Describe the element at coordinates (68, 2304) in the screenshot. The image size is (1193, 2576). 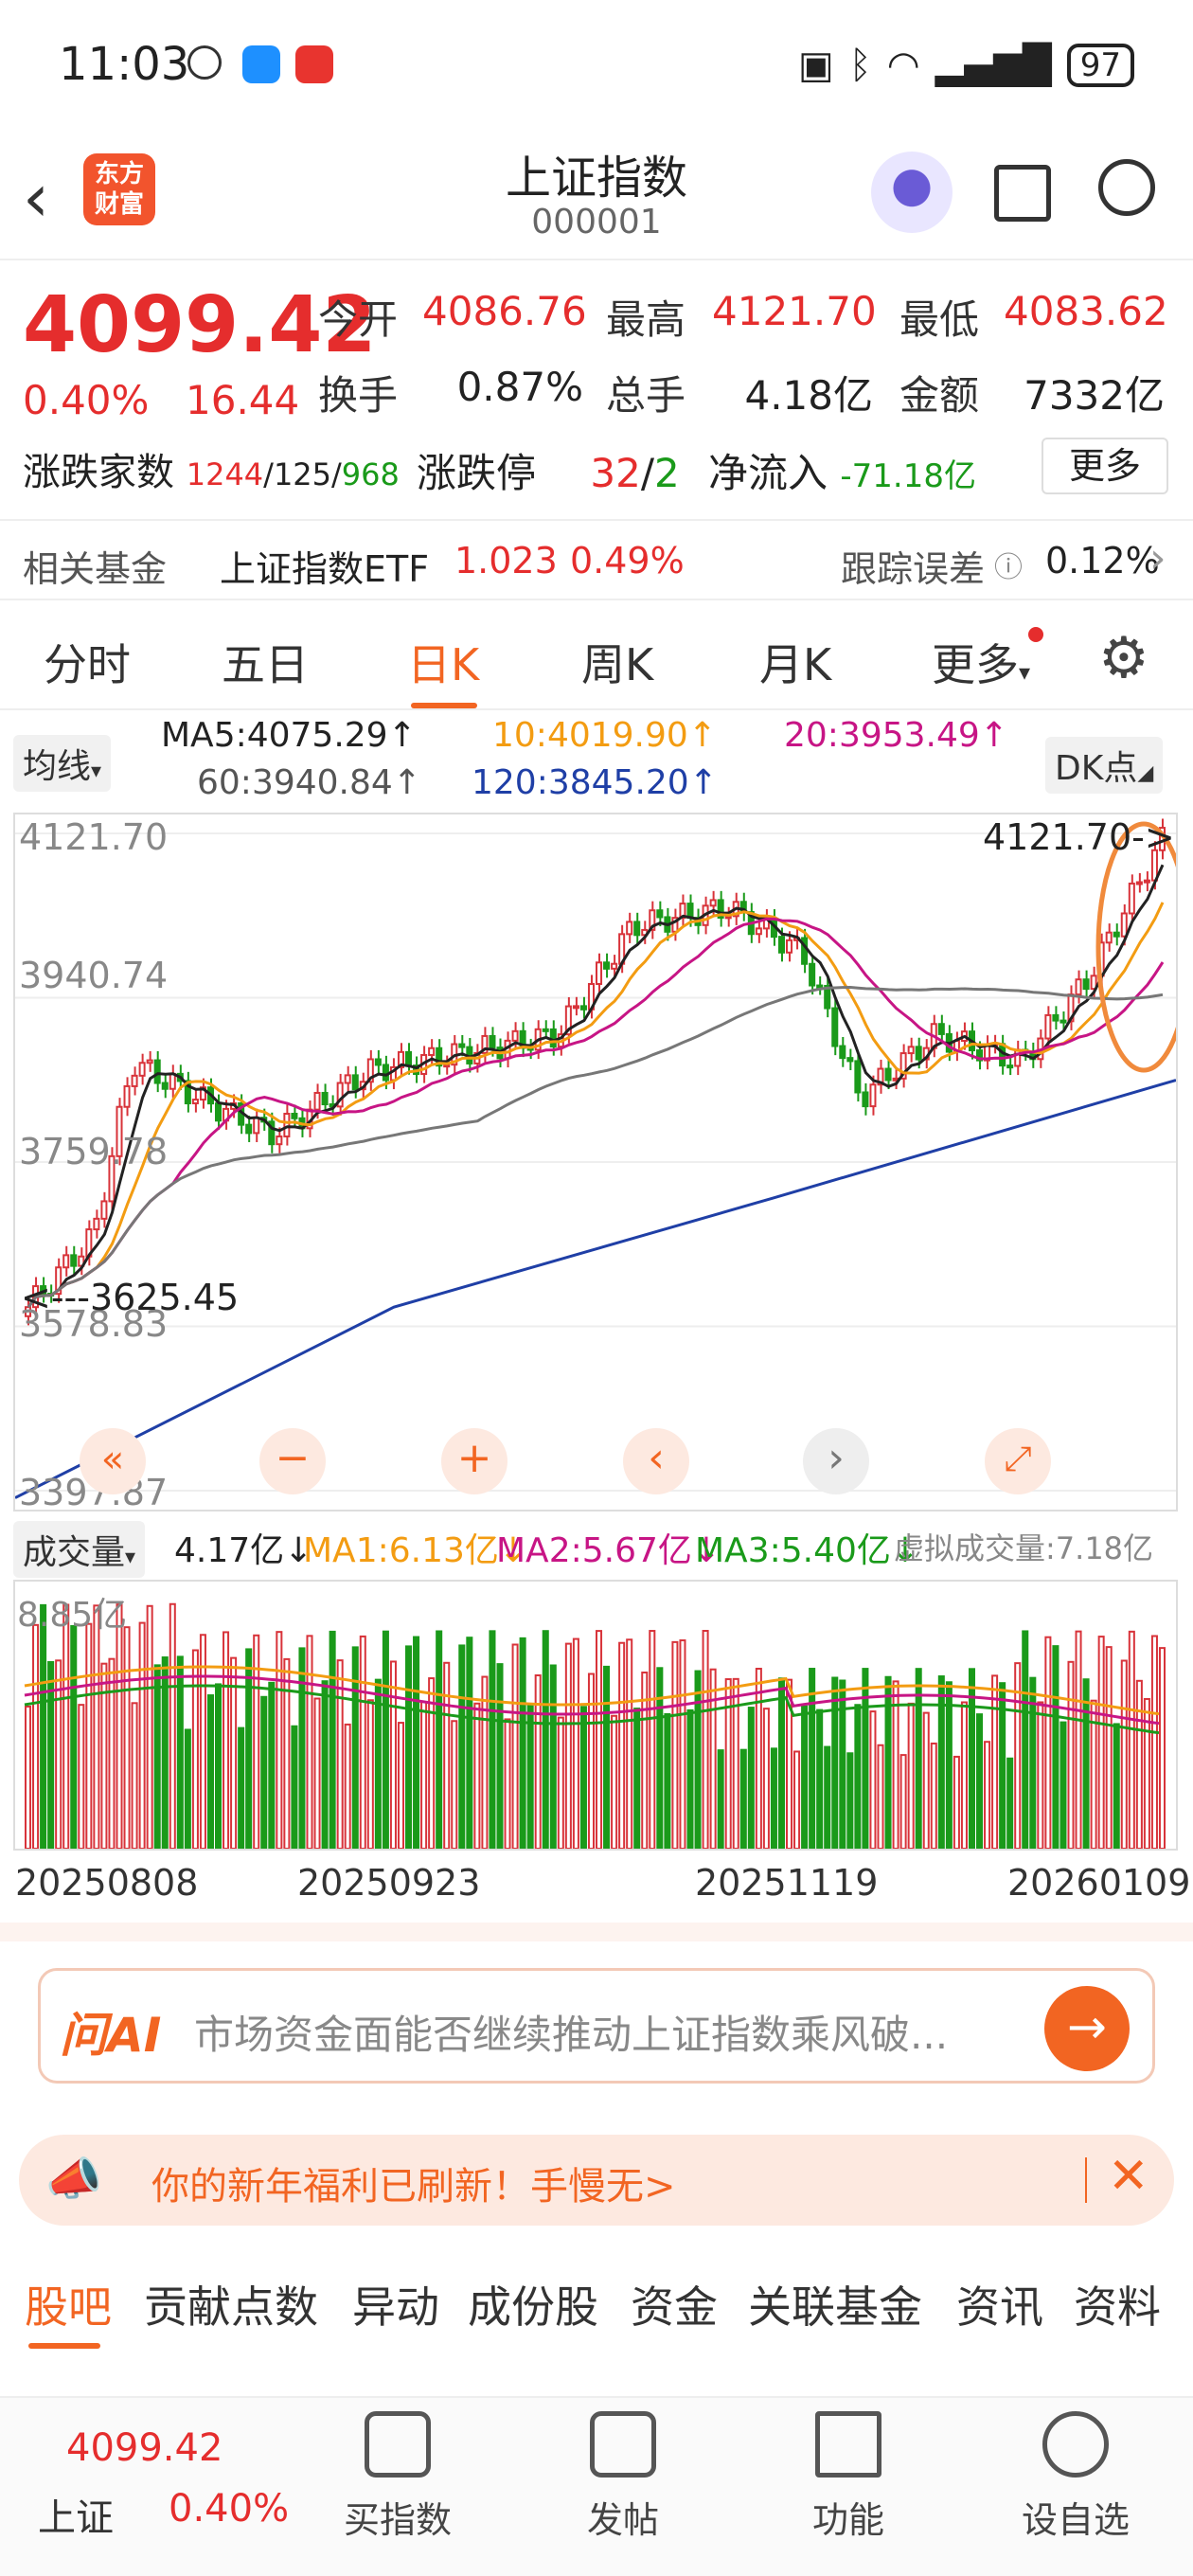
I see `tab-forum: 股吧` at that location.